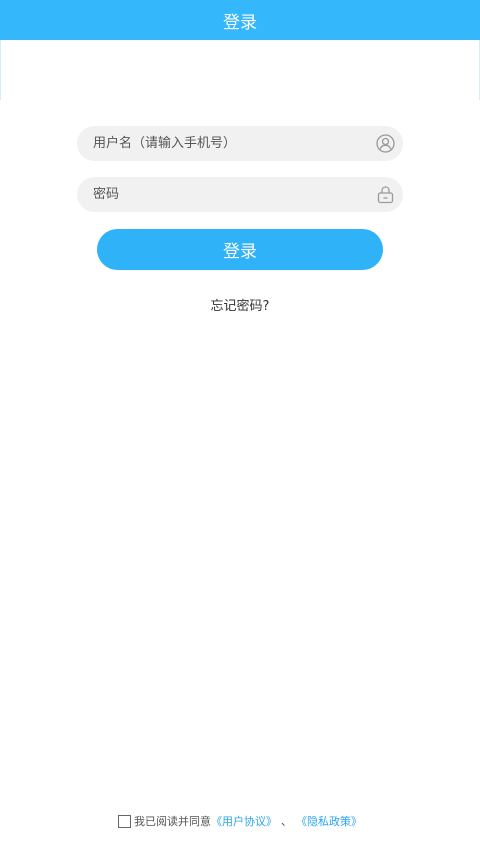 This screenshot has width=480, height=853. What do you see at coordinates (228, 194) in the screenshot?
I see `password-input` at bounding box center [228, 194].